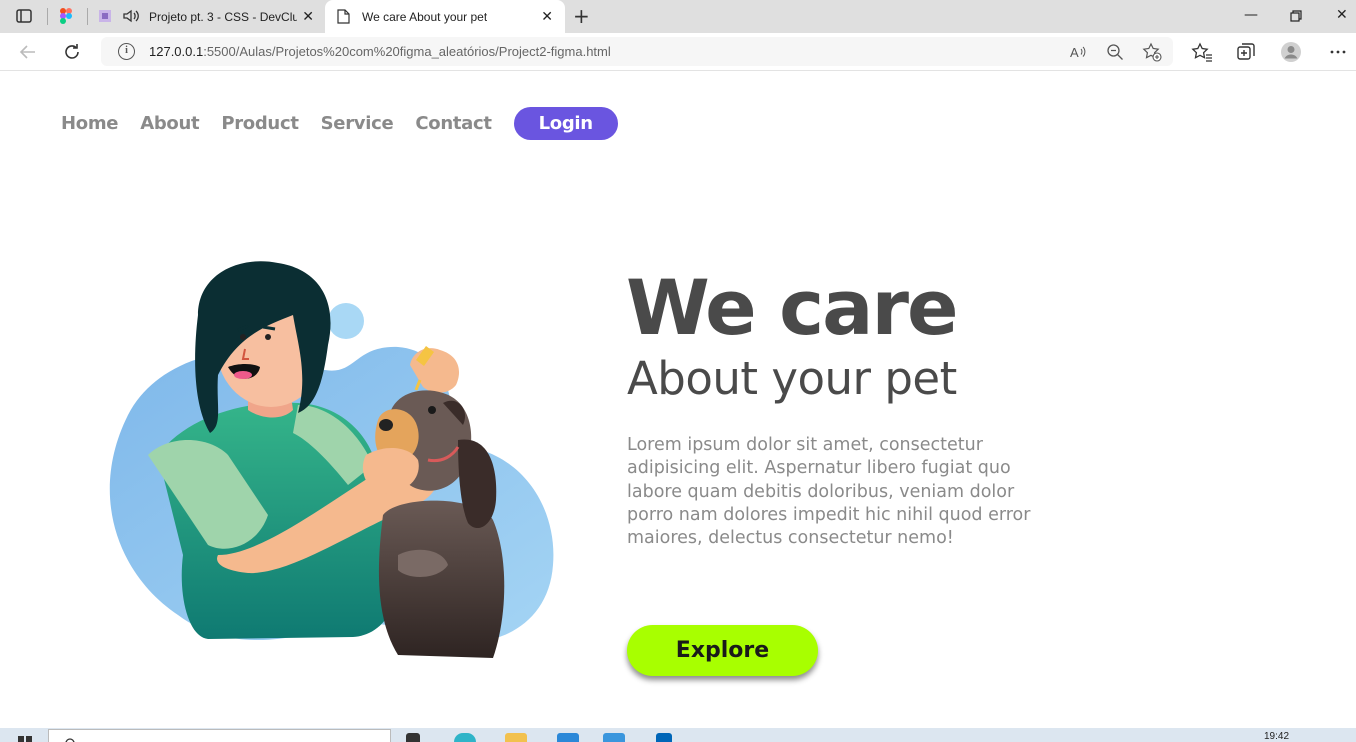 The image size is (1356, 742). I want to click on nav-contact: Contact, so click(453, 123).